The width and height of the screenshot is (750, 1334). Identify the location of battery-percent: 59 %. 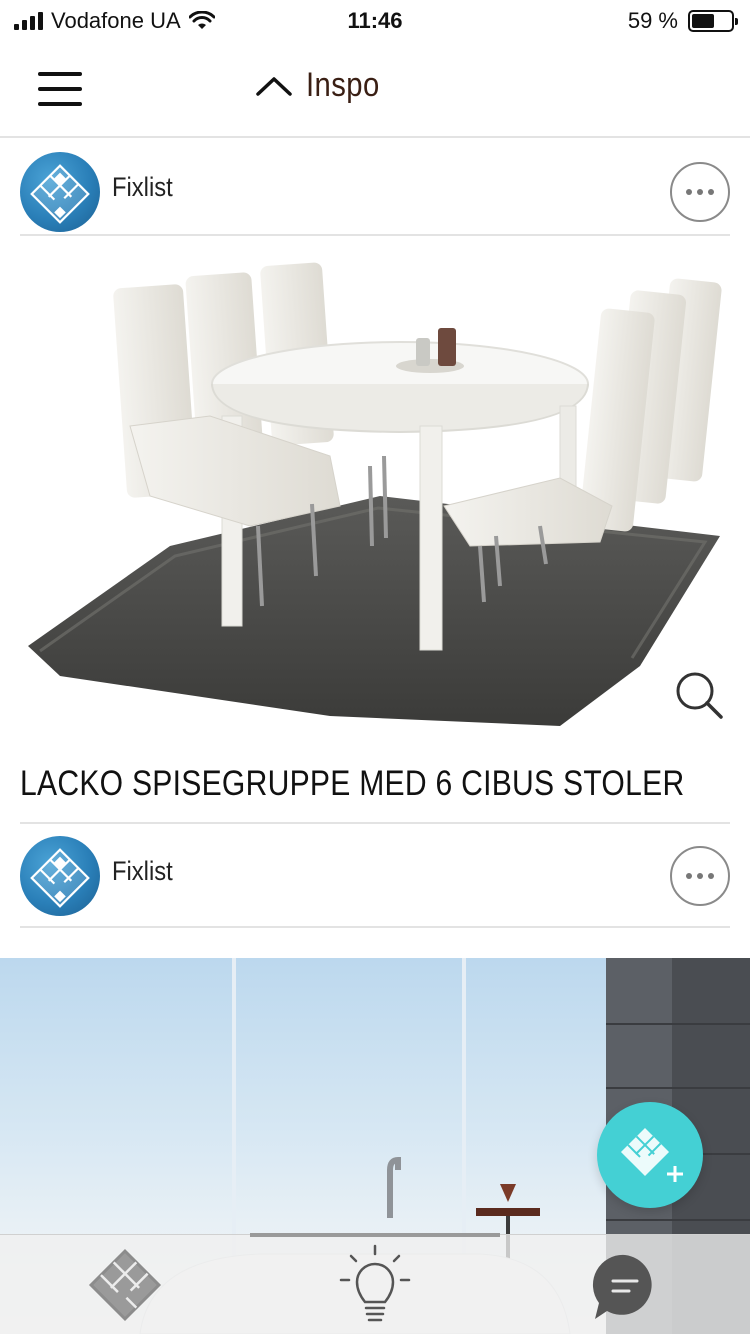
(652, 20).